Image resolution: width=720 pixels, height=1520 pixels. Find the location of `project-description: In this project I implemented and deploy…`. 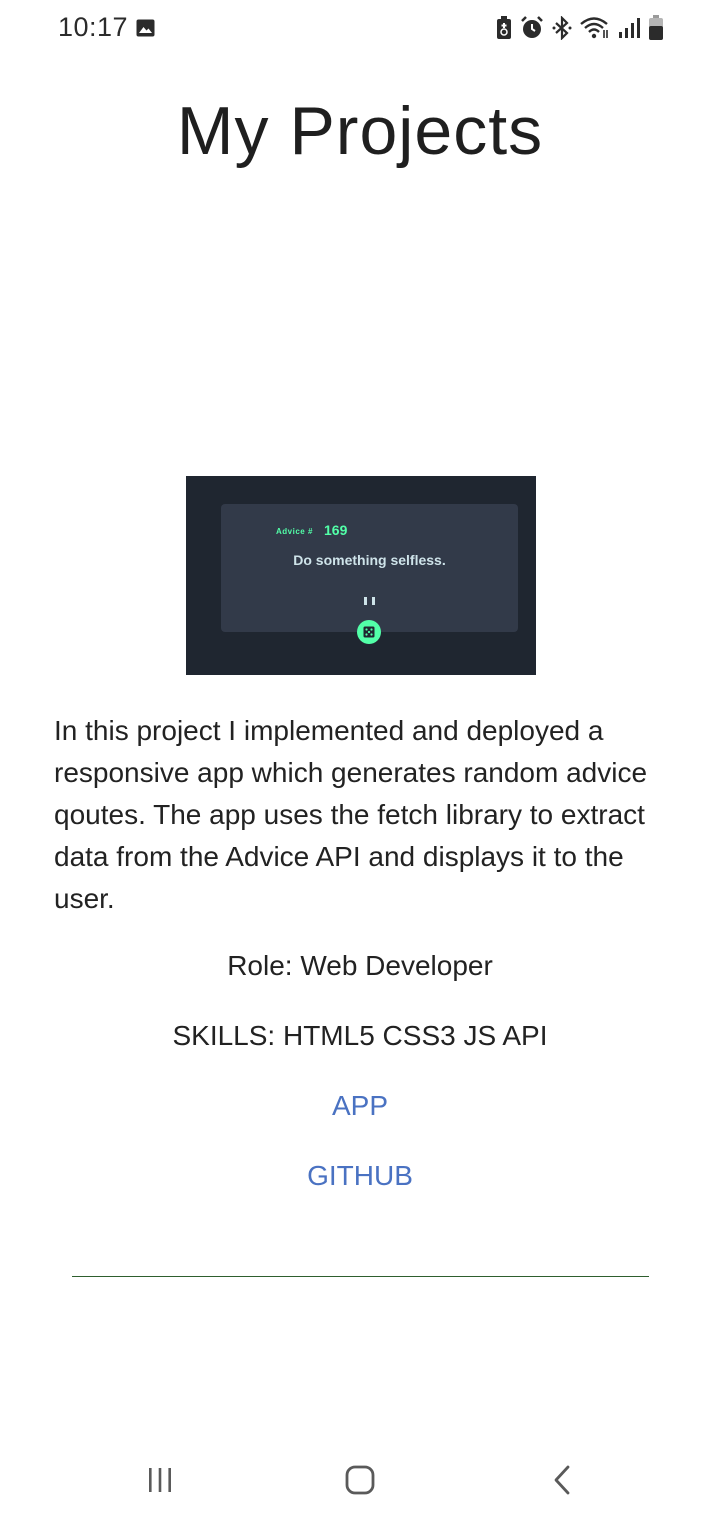

project-description: In this project I implemented and deploy… is located at coordinates (351, 814).